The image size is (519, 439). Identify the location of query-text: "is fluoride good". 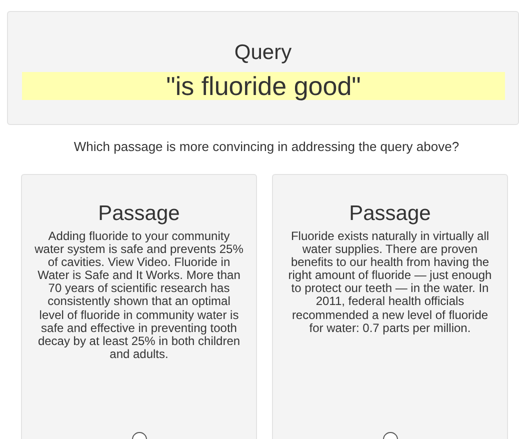
(263, 86).